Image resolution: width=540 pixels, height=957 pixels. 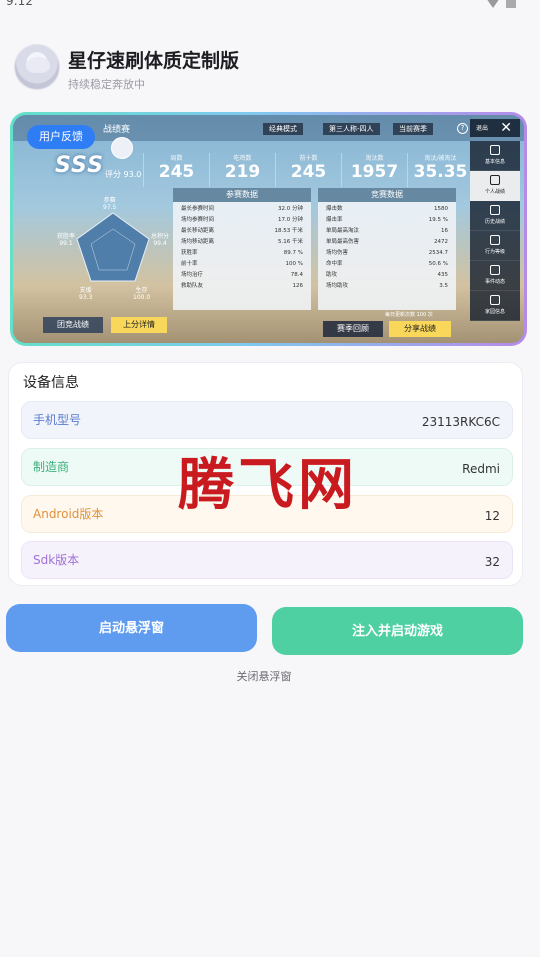 What do you see at coordinates (61, 137) in the screenshot?
I see `feedback-chip: 用户反馈` at bounding box center [61, 137].